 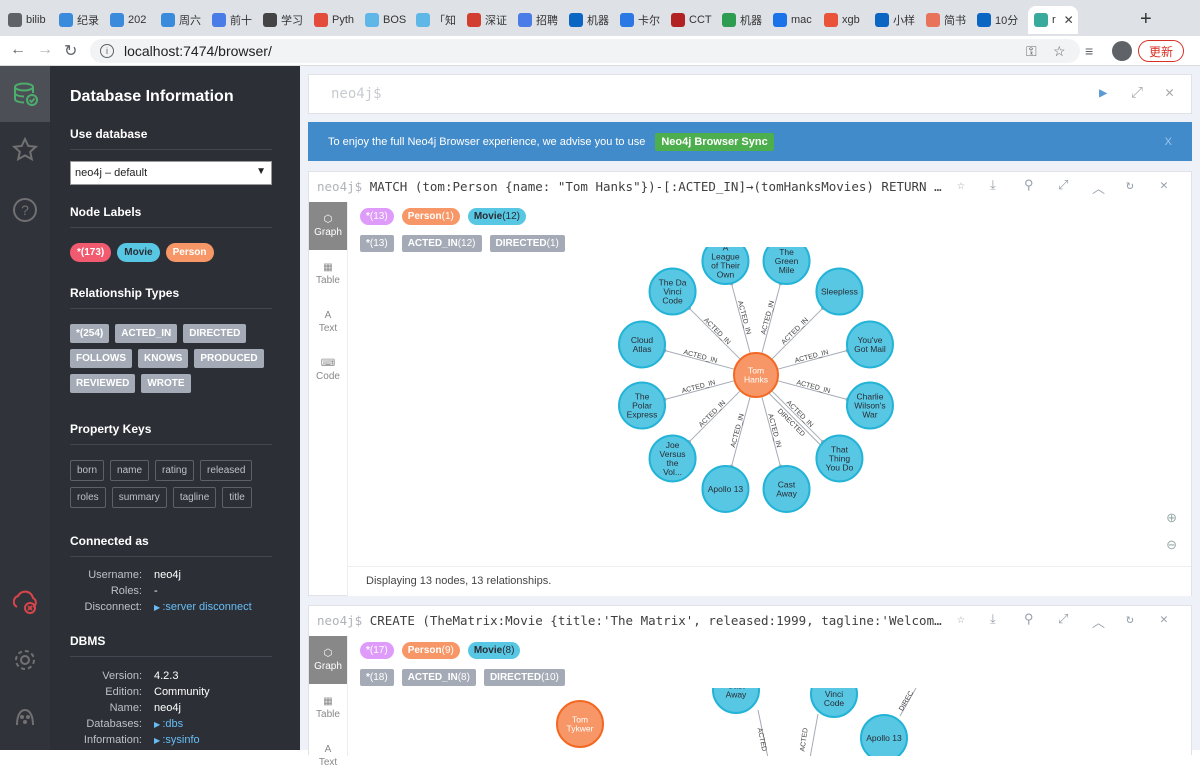 What do you see at coordinates (642, 344) in the screenshot?
I see `movie-node: CloudAtlas` at bounding box center [642, 344].